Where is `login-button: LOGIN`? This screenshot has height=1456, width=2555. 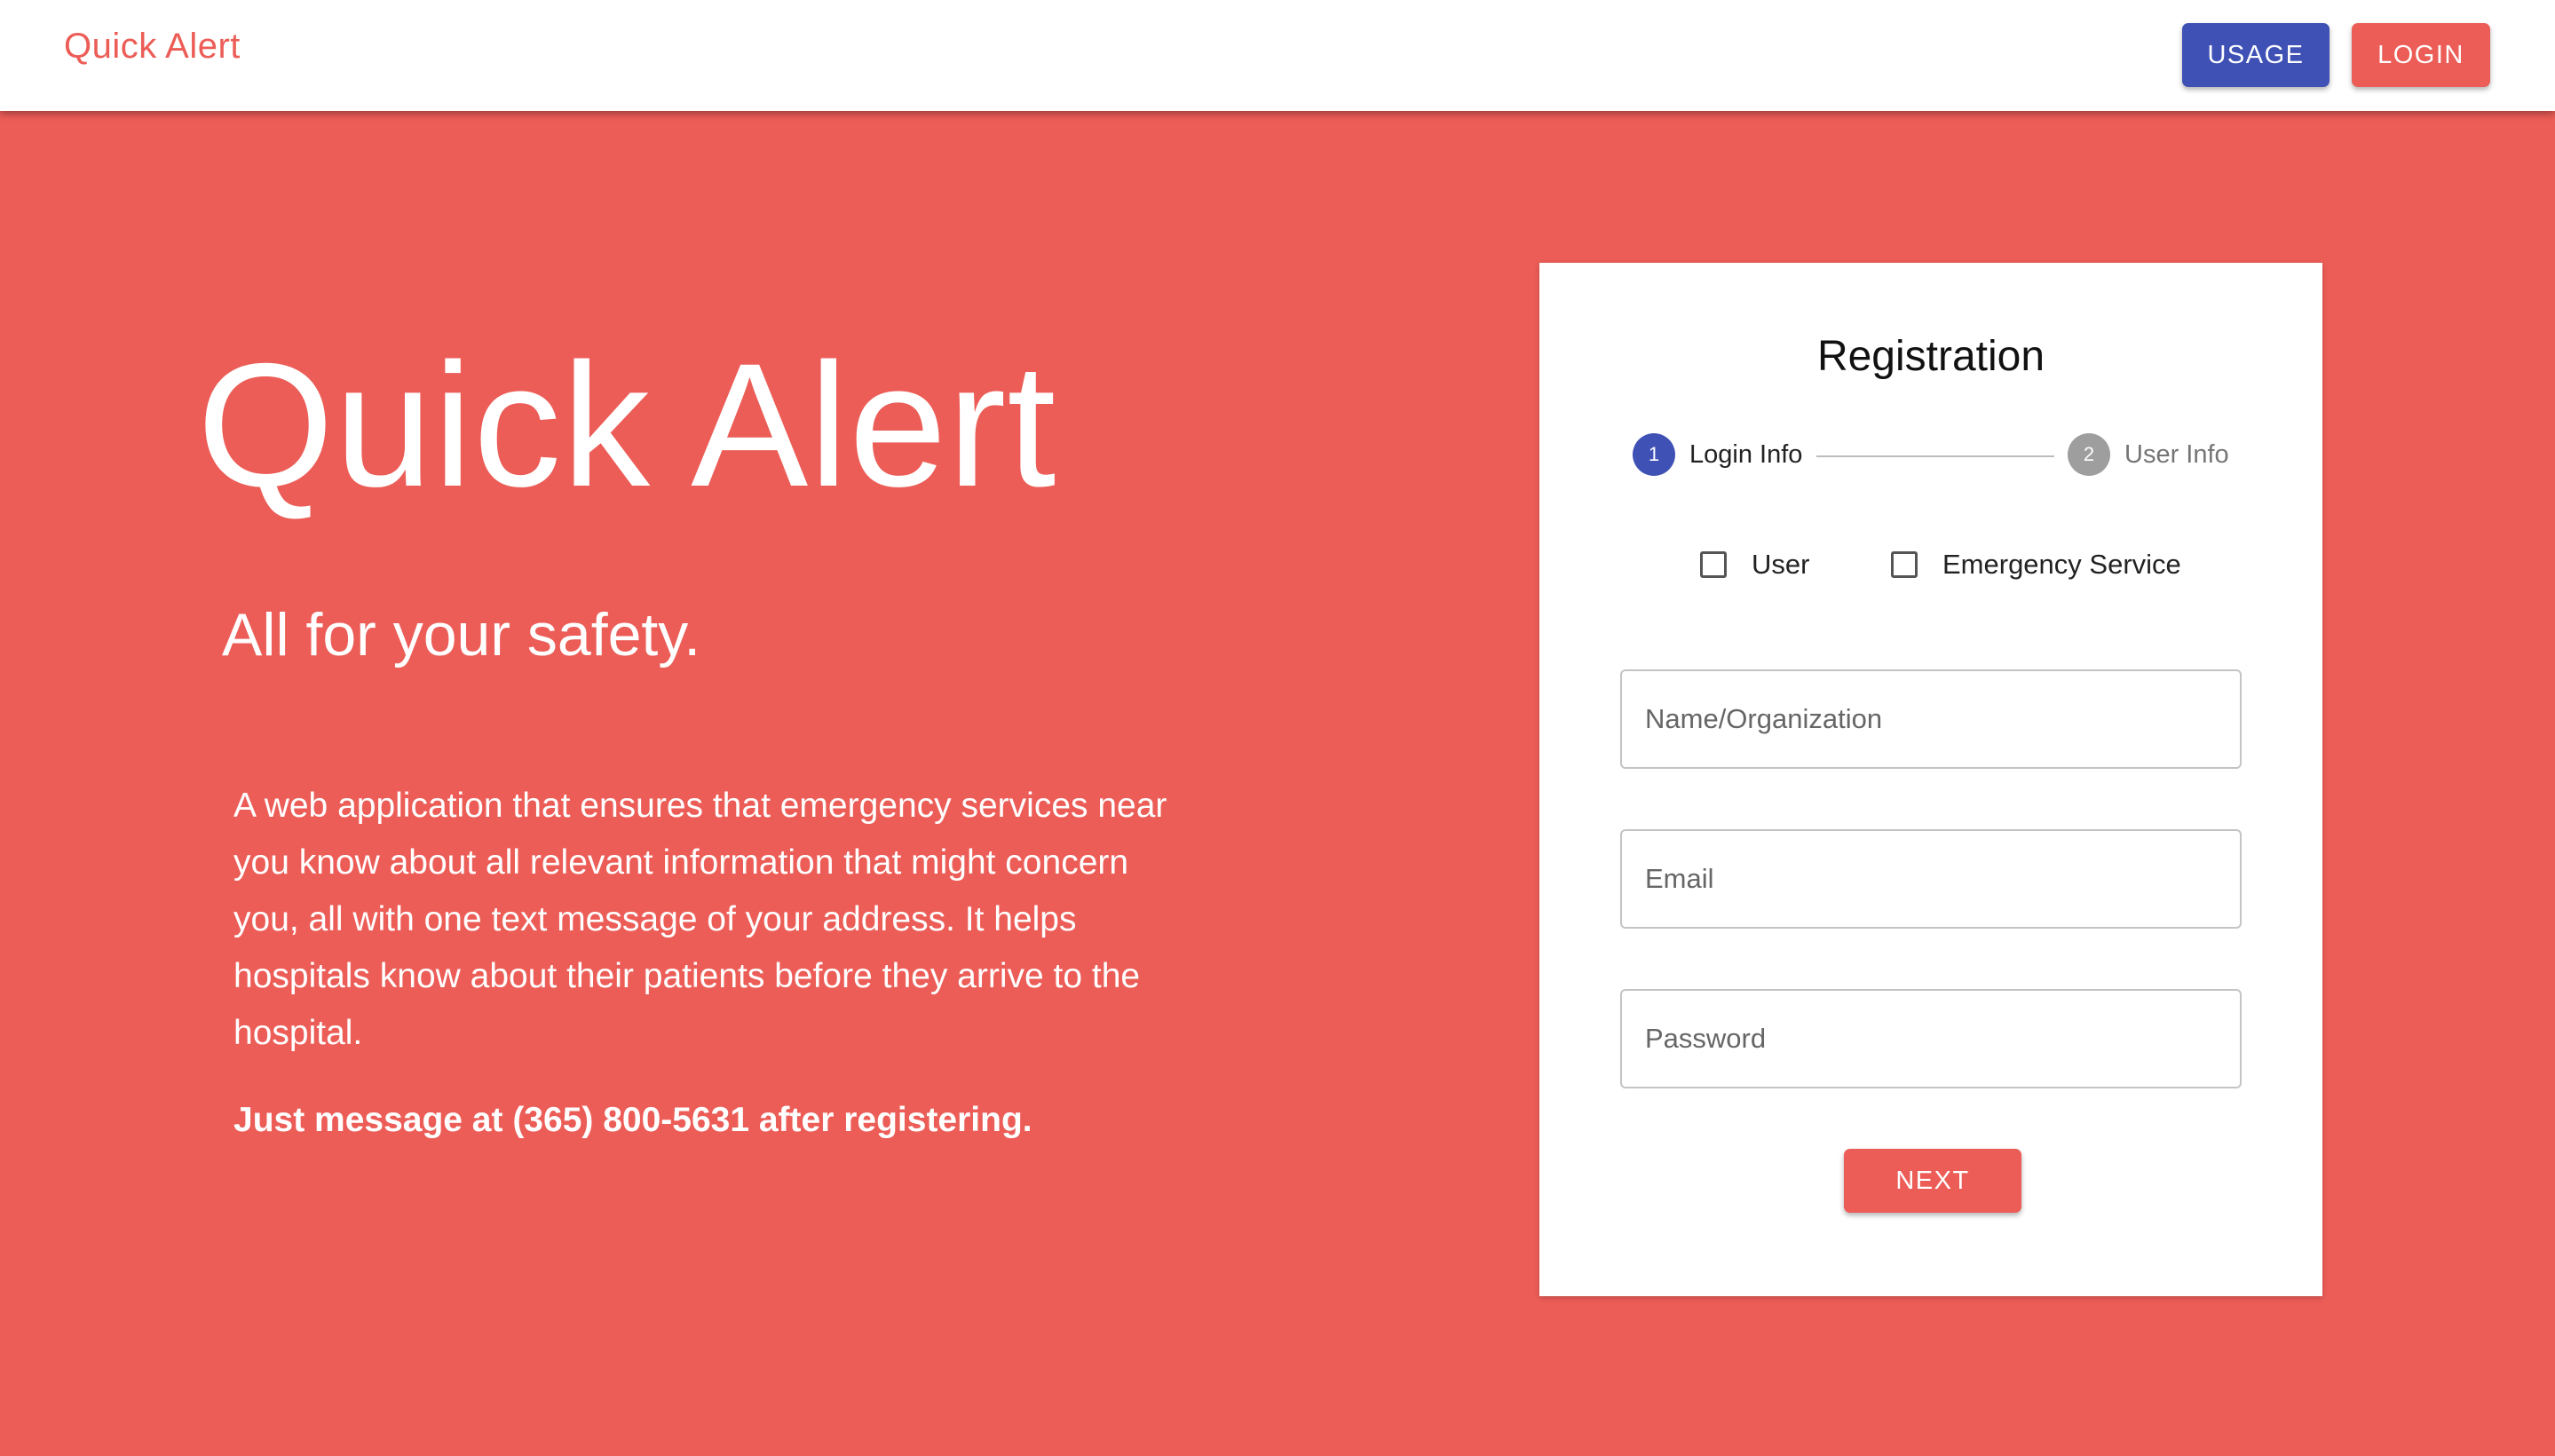 login-button: LOGIN is located at coordinates (2421, 55).